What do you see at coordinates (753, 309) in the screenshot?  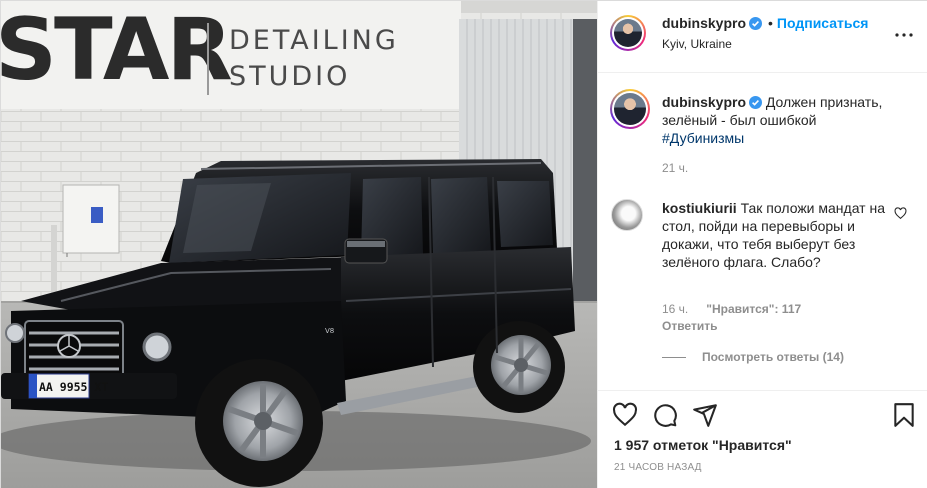 I see `comment-likes: "Нравится": 117` at bounding box center [753, 309].